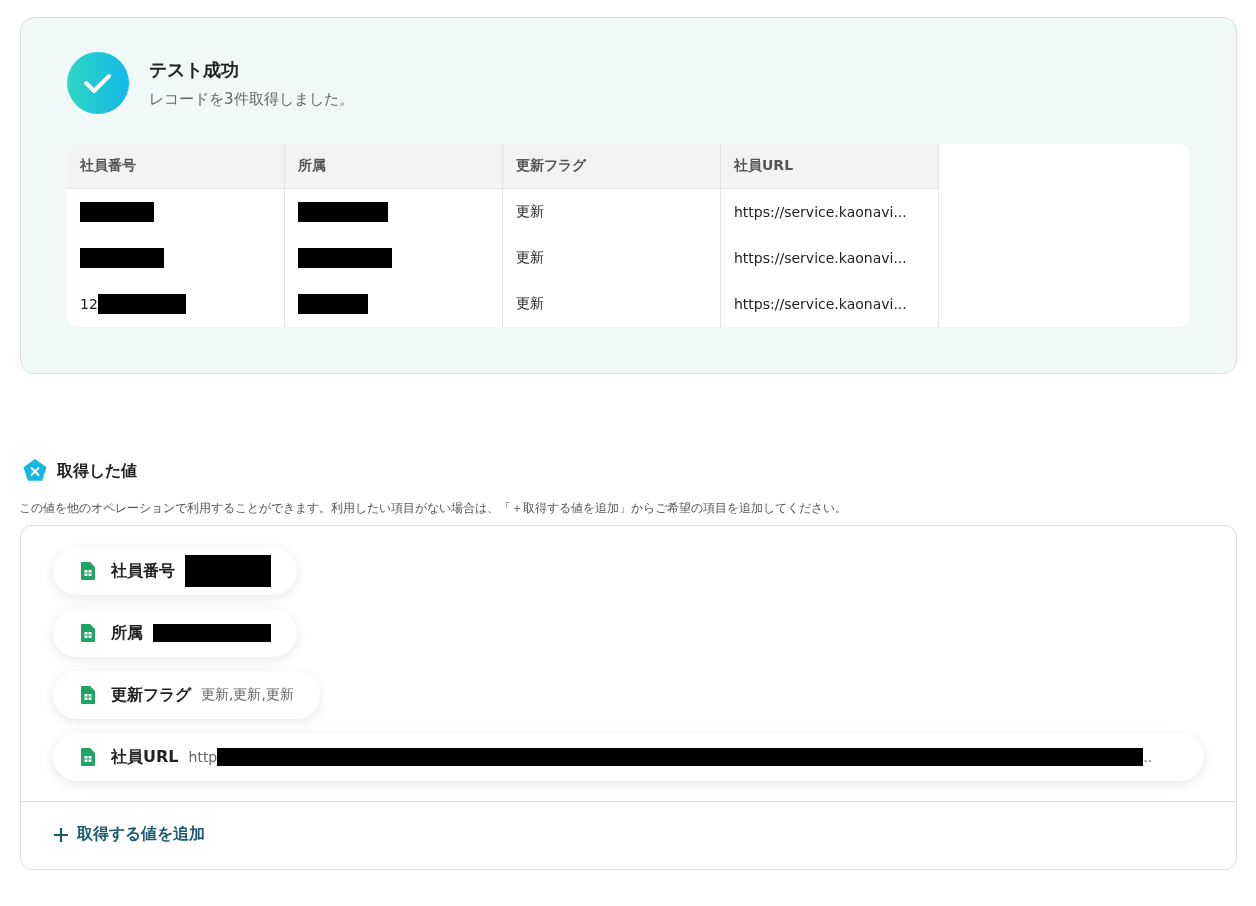 The width and height of the screenshot is (1256, 906). Describe the element at coordinates (203, 757) in the screenshot. I see `value-text: http` at that location.